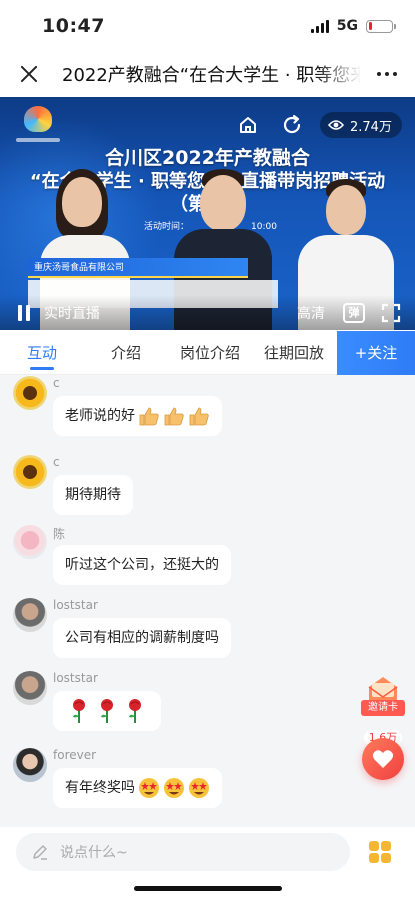  Describe the element at coordinates (336, 125) in the screenshot. I see `eye-icon` at that location.